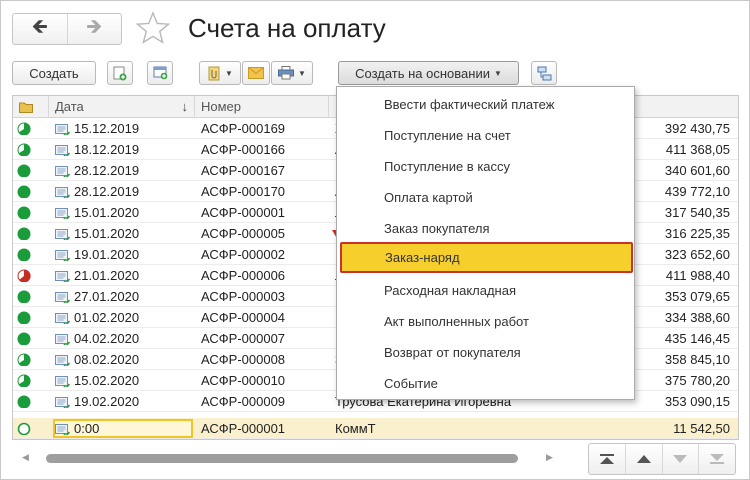 The width and height of the screenshot is (750, 480). Describe the element at coordinates (153, 28) in the screenshot. I see `favorite-star-icon` at that location.